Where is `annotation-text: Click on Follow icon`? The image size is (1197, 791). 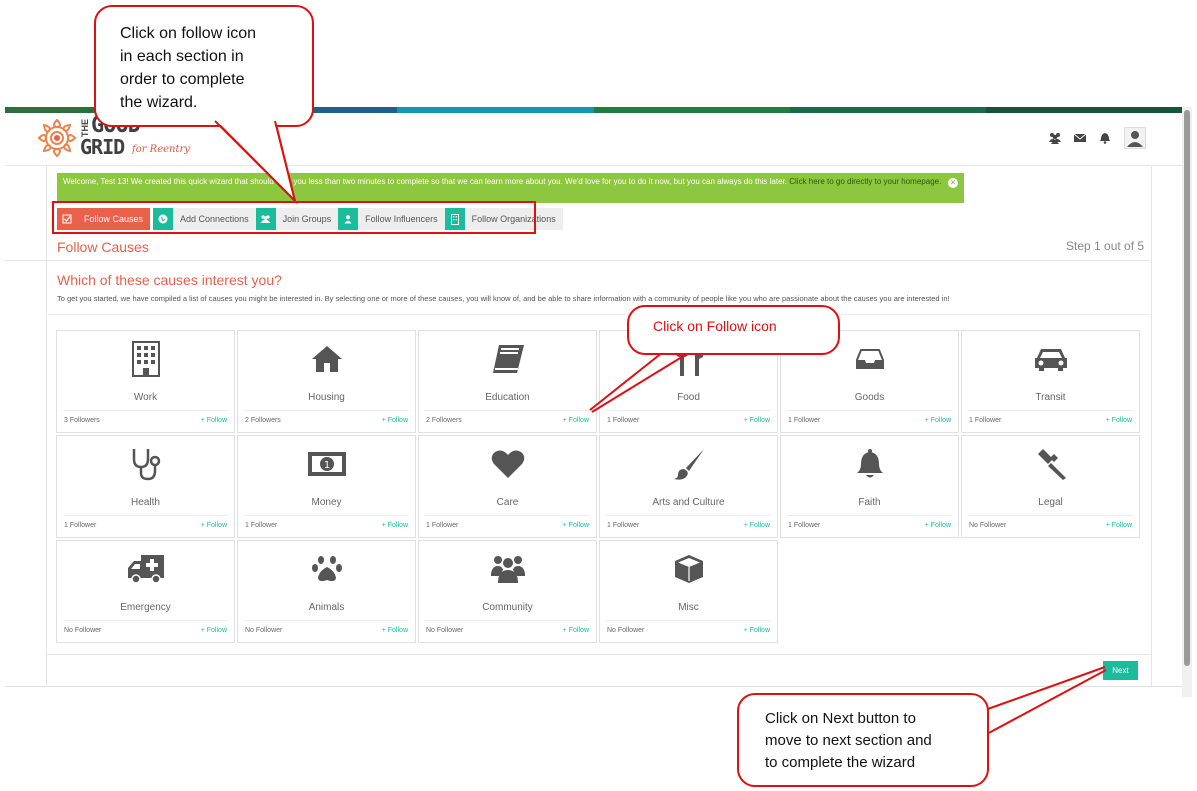
annotation-text: Click on Follow icon is located at coordinates (715, 326).